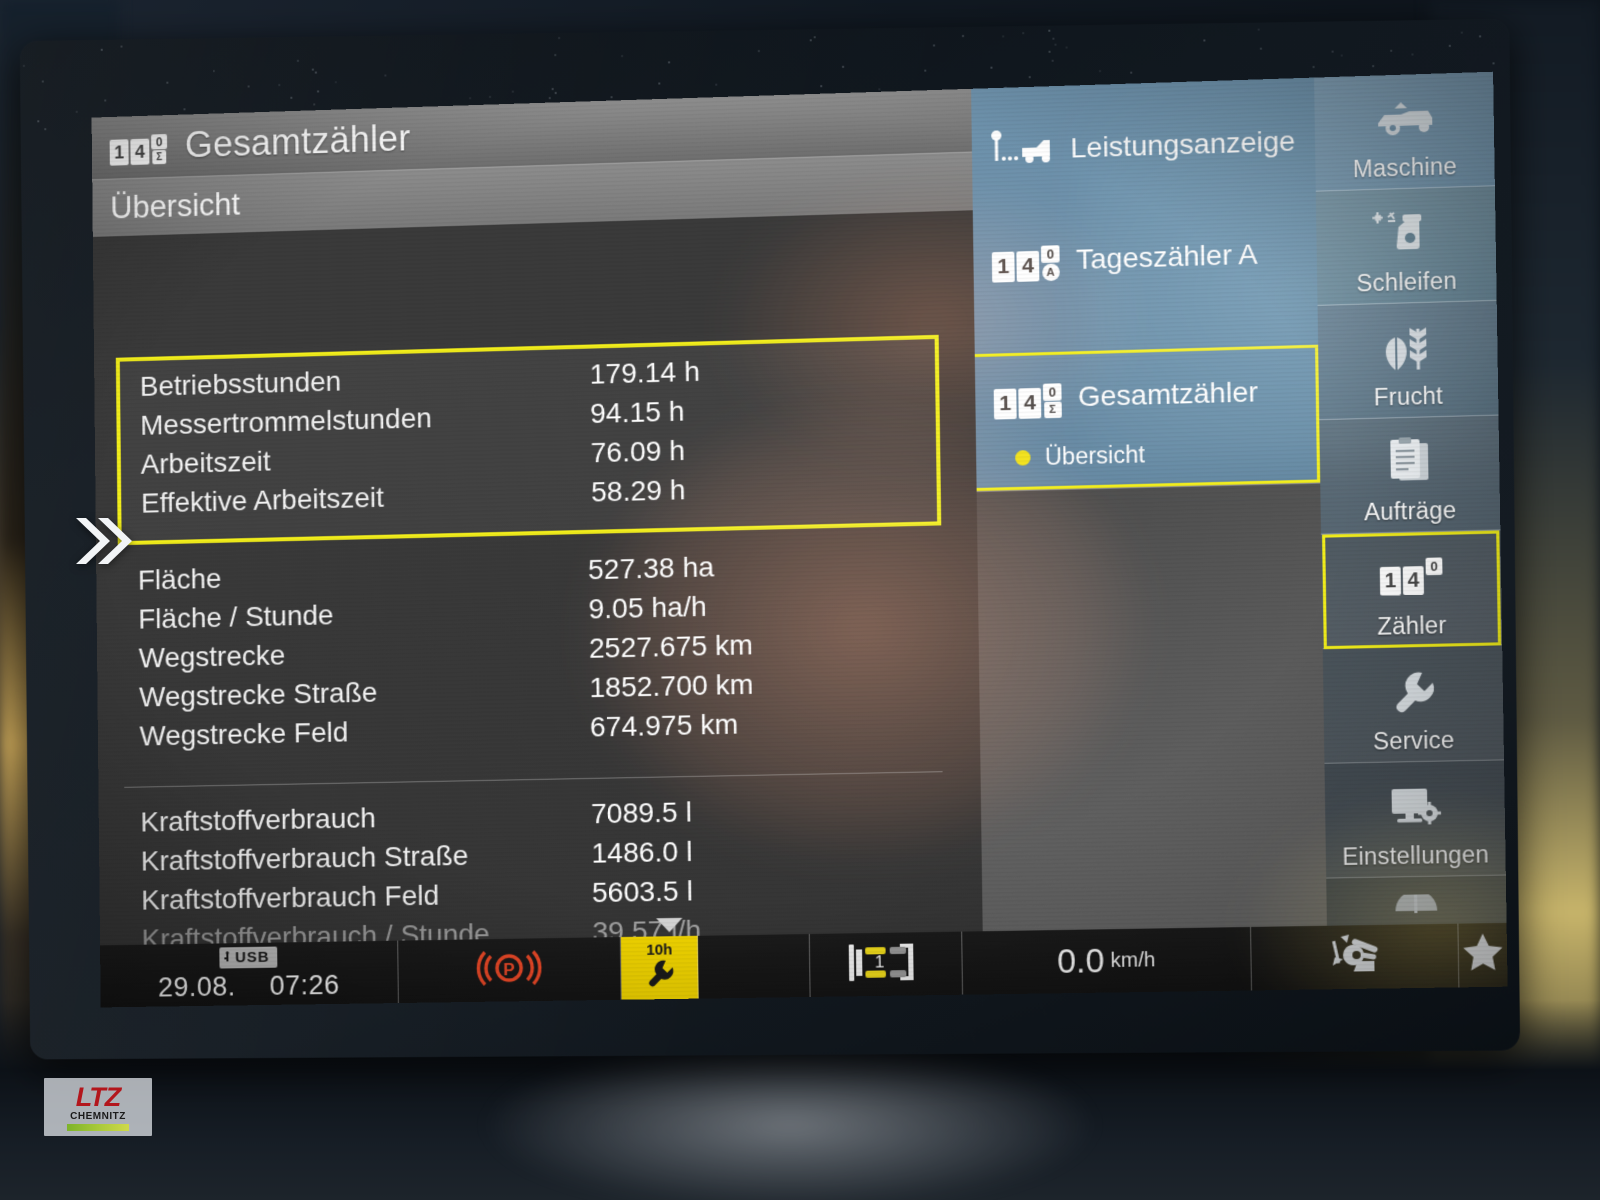 This screenshot has height=1200, width=1600. What do you see at coordinates (645, 372) in the screenshot?
I see `row-value: 179.14 h` at bounding box center [645, 372].